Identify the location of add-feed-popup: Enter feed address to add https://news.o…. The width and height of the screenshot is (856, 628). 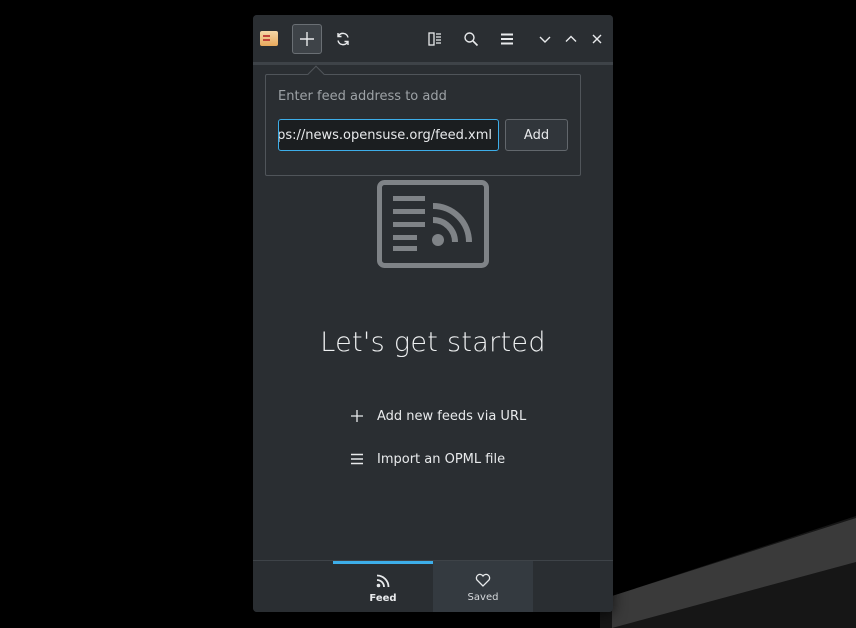
(423, 120).